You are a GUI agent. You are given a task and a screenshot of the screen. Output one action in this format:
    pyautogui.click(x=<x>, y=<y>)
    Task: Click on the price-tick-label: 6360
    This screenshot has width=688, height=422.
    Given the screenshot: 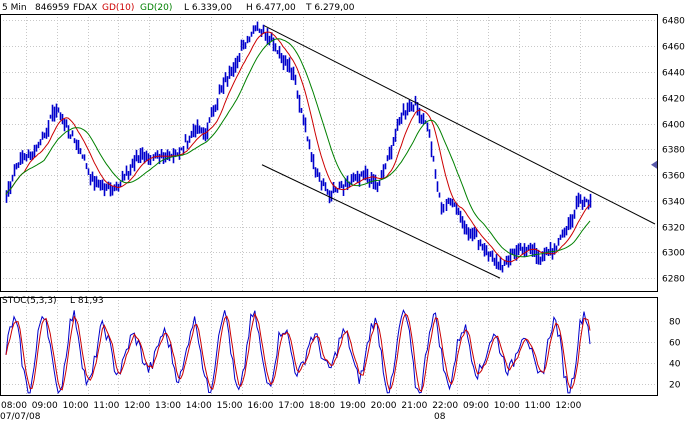 What is the action you would take?
    pyautogui.click(x=673, y=177)
    